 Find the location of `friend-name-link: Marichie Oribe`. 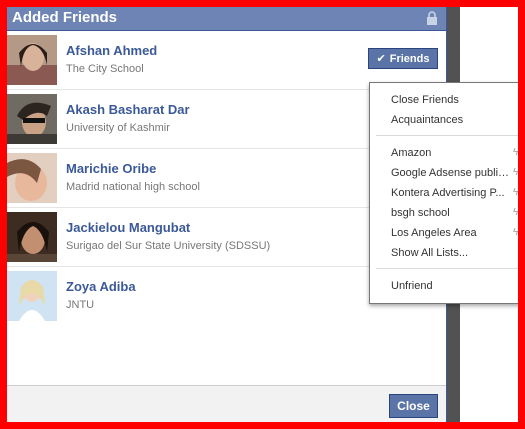

friend-name-link: Marichie Oribe is located at coordinates (111, 168).